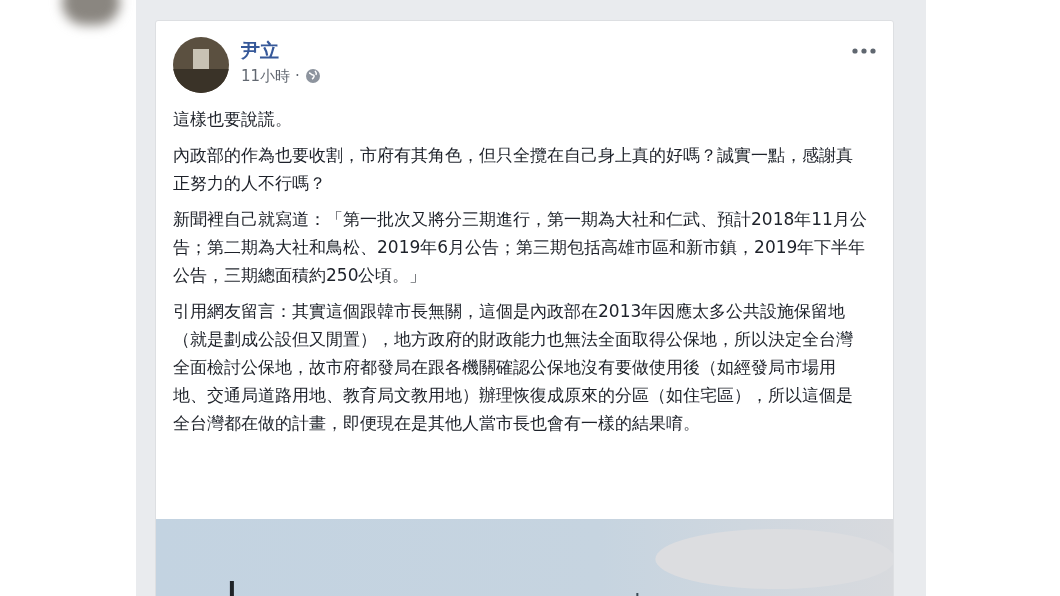 The image size is (1060, 596). I want to click on post-time: 11小時, so click(266, 76).